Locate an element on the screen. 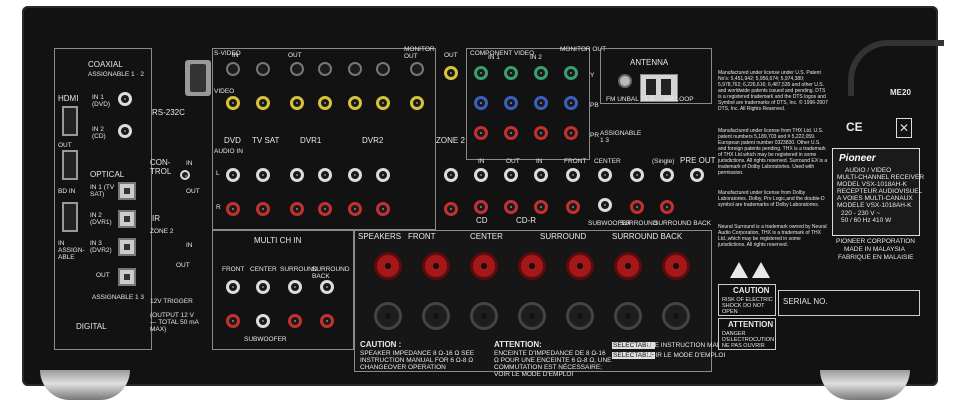  multich-surround-l-jack is located at coordinates (295, 287).